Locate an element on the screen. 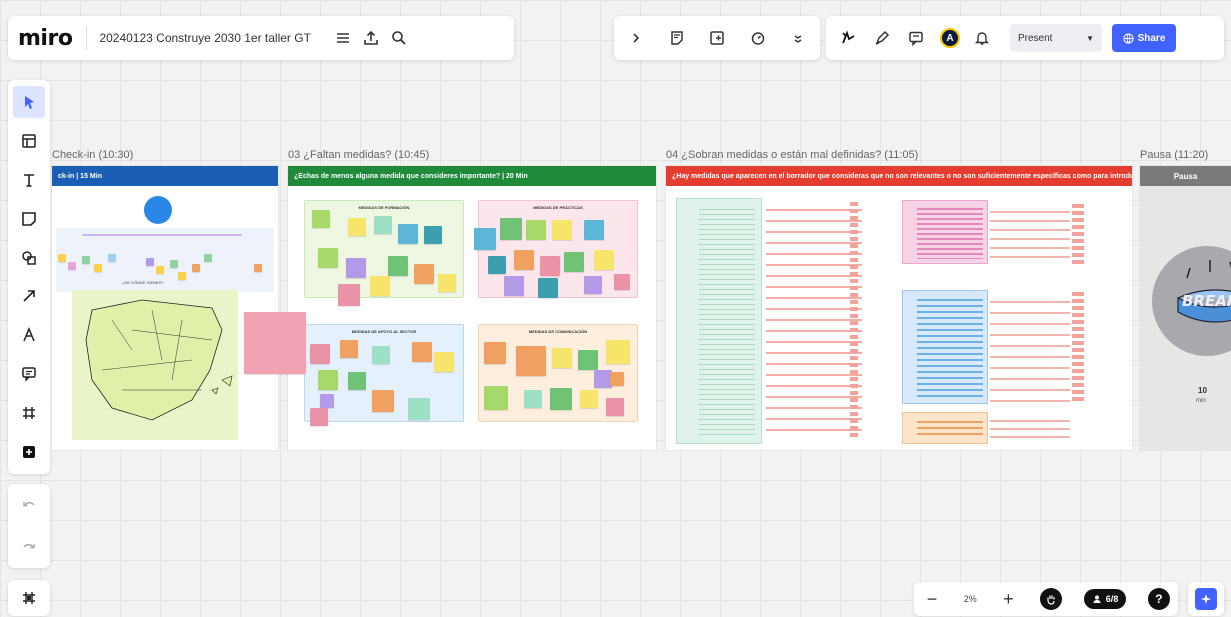 This screenshot has width=1231, height=617. bell-icon is located at coordinates (982, 38).